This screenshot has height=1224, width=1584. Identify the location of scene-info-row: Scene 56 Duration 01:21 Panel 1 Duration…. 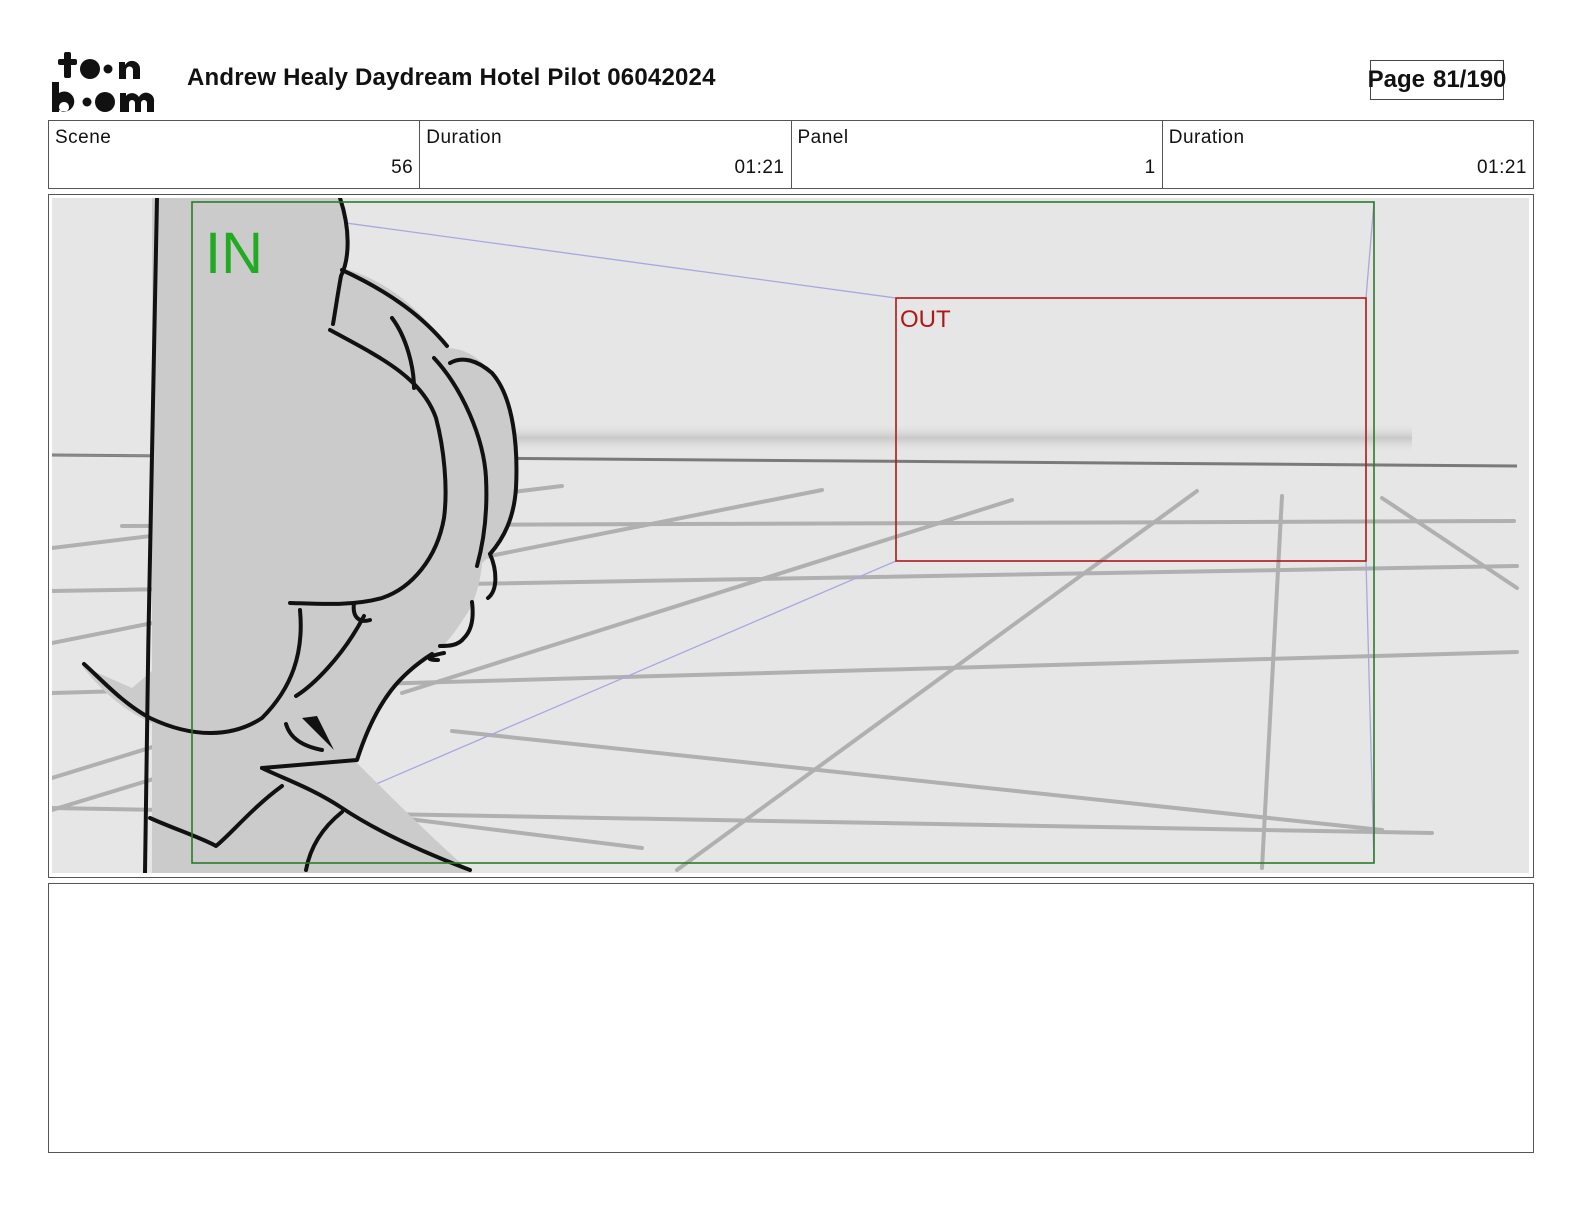
(791, 154).